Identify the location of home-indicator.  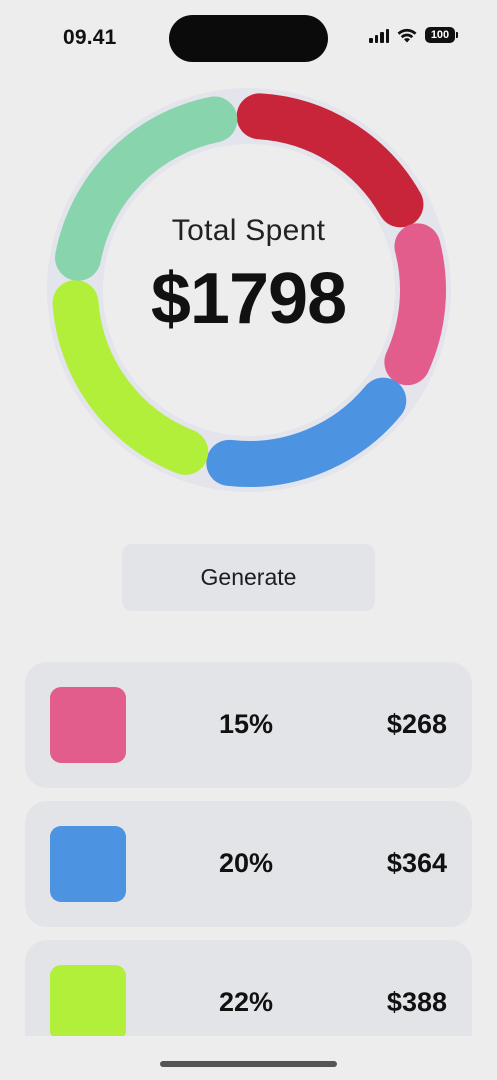
(248, 1064).